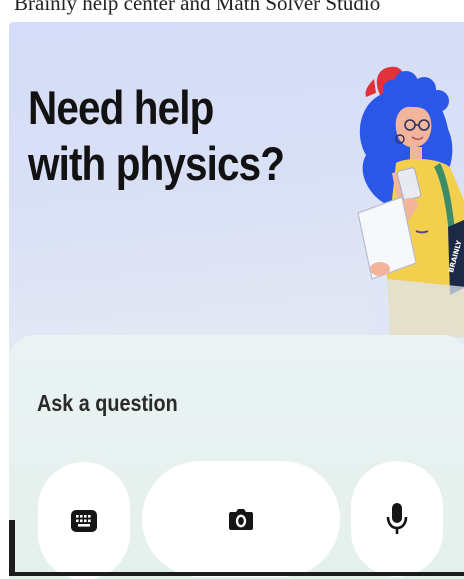 This screenshot has width=464, height=579. I want to click on student-illustration: BRAINLY, so click(410, 201).